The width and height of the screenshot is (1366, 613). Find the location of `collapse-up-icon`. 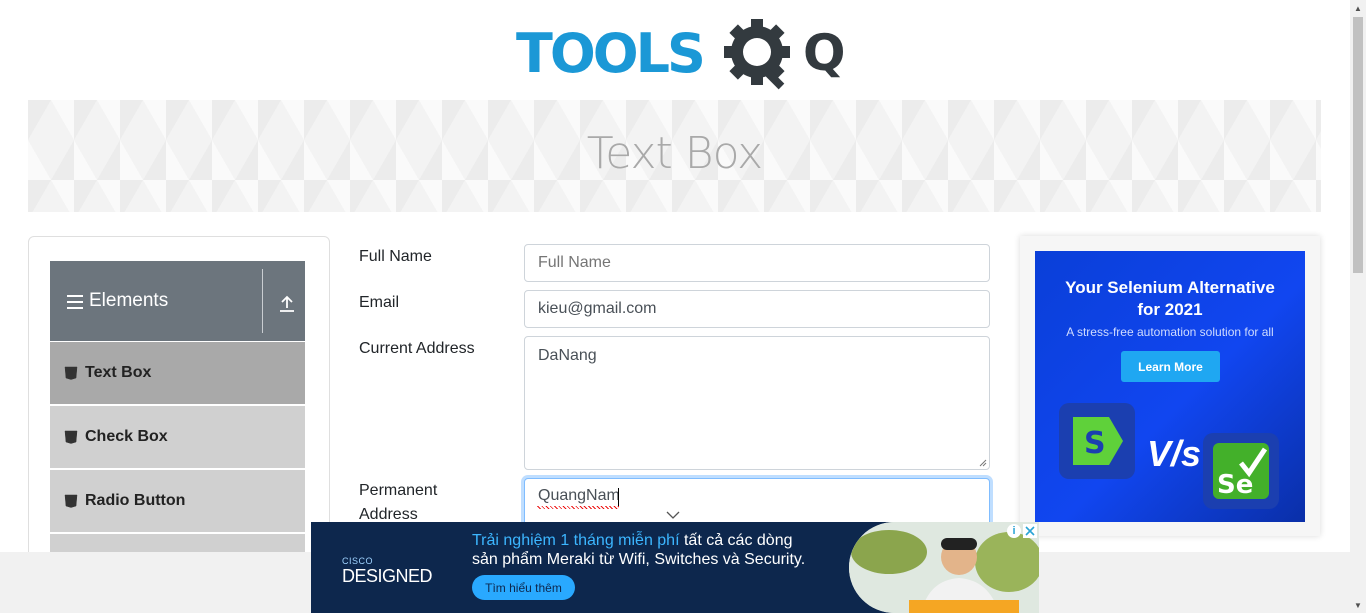

collapse-up-icon is located at coordinates (287, 304).